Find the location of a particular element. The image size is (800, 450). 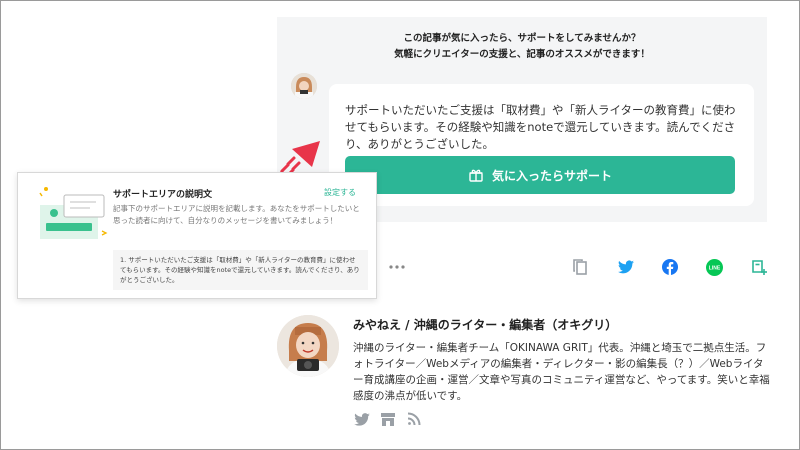

gift-icon is located at coordinates (476, 175).